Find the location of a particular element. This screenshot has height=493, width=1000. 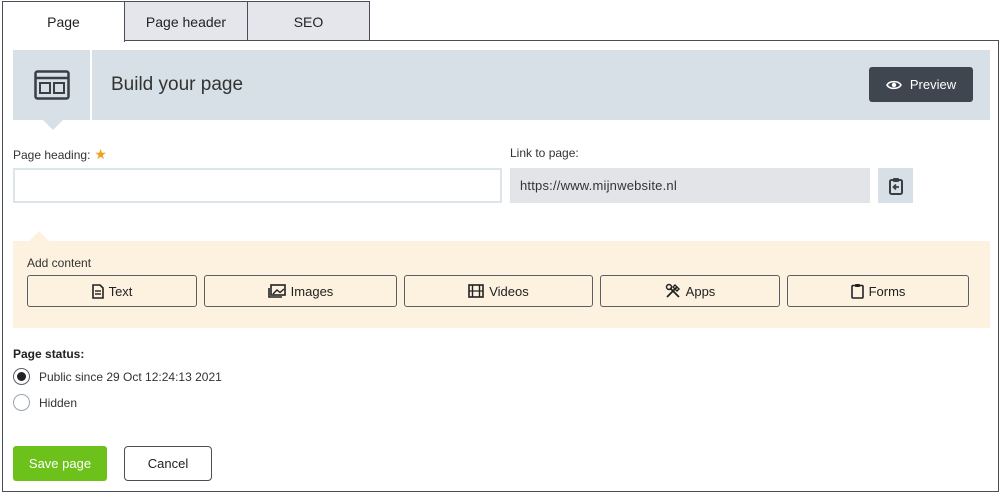

document-icon is located at coordinates (97, 291).